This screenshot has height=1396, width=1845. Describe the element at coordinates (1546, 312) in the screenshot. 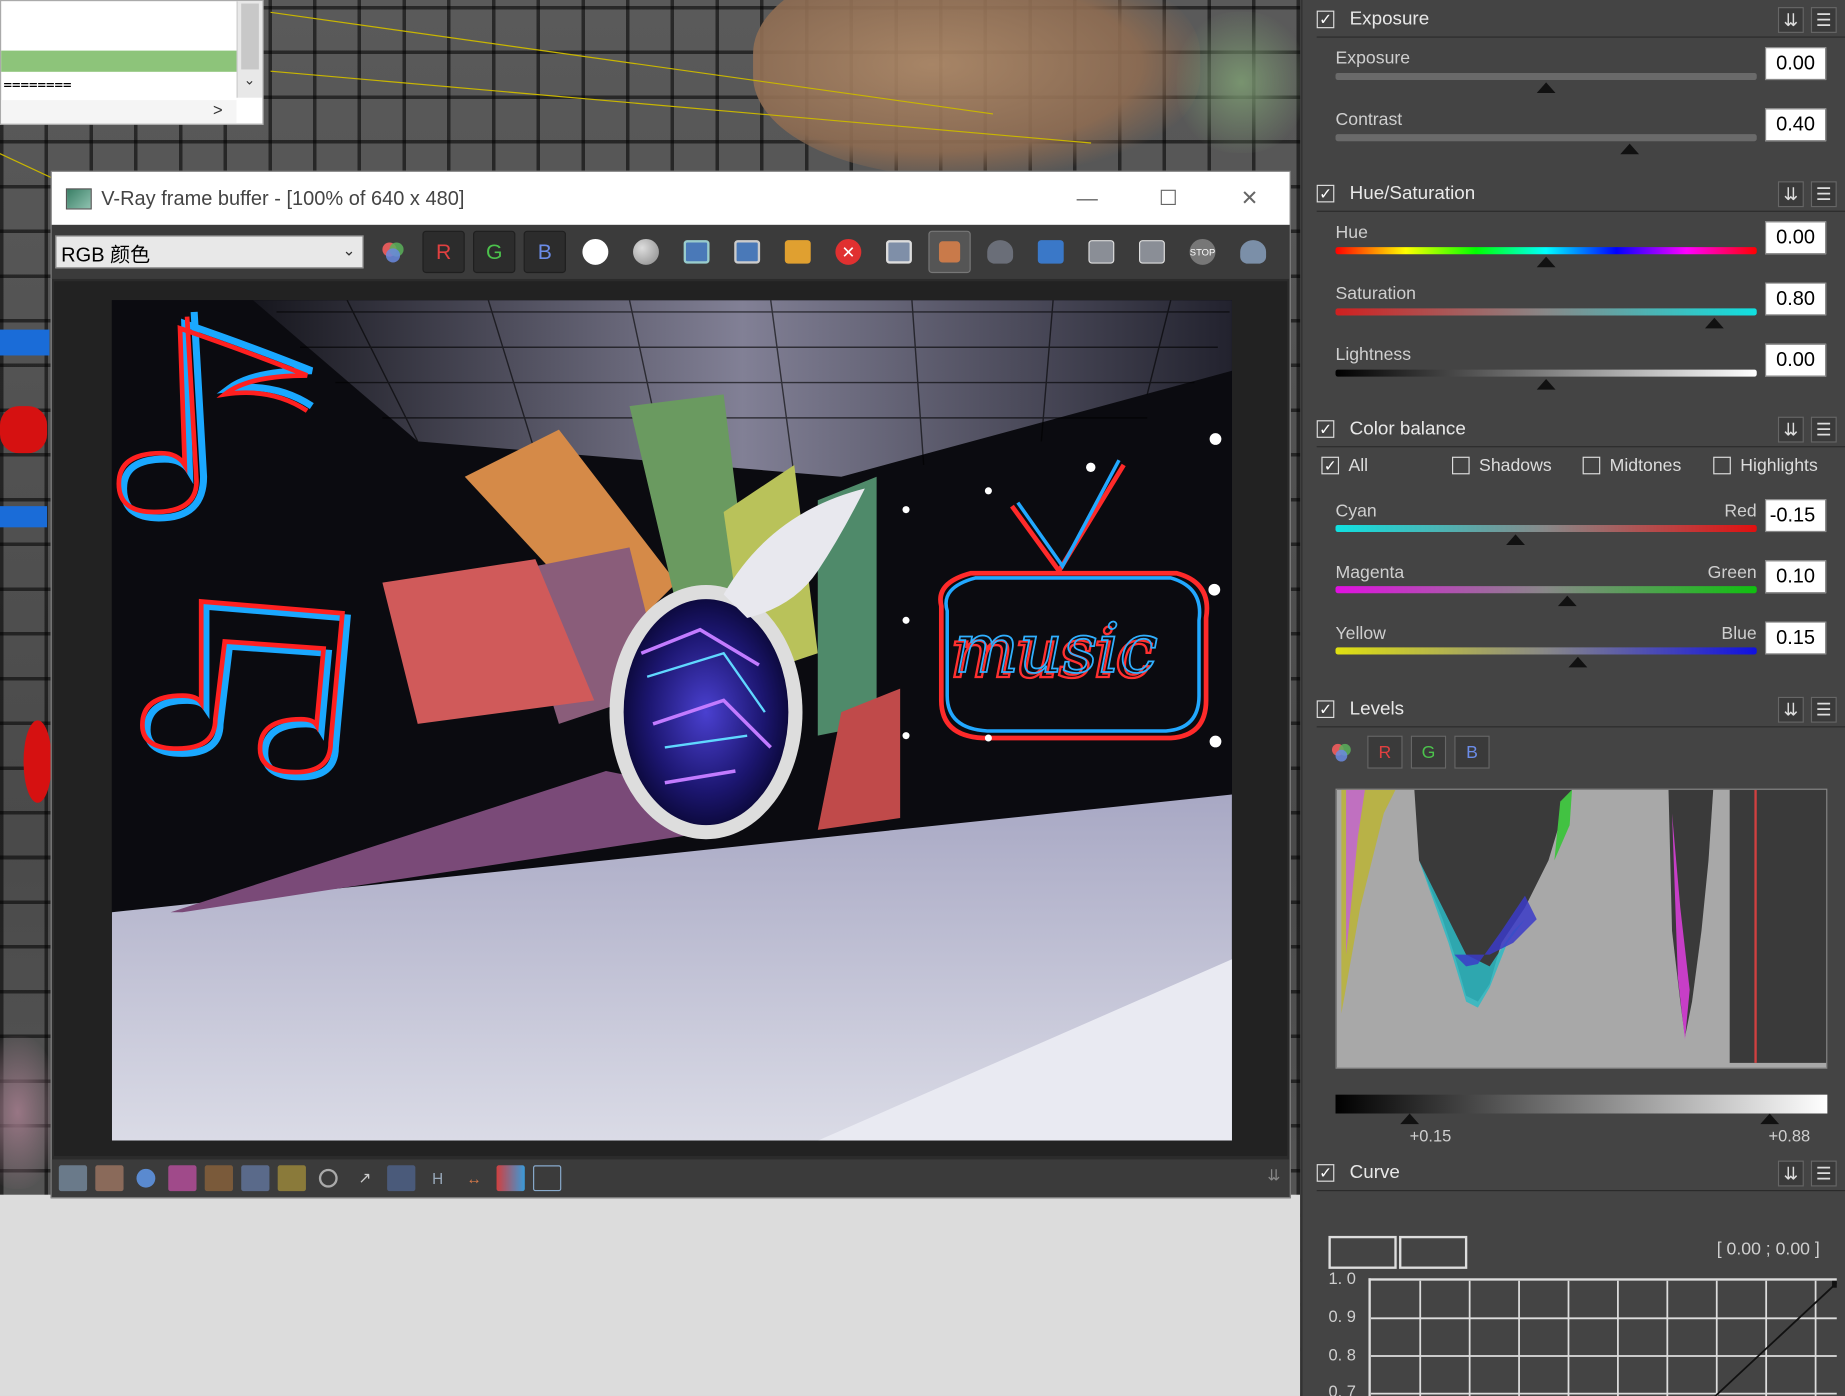

I see `saturation-slider` at that location.